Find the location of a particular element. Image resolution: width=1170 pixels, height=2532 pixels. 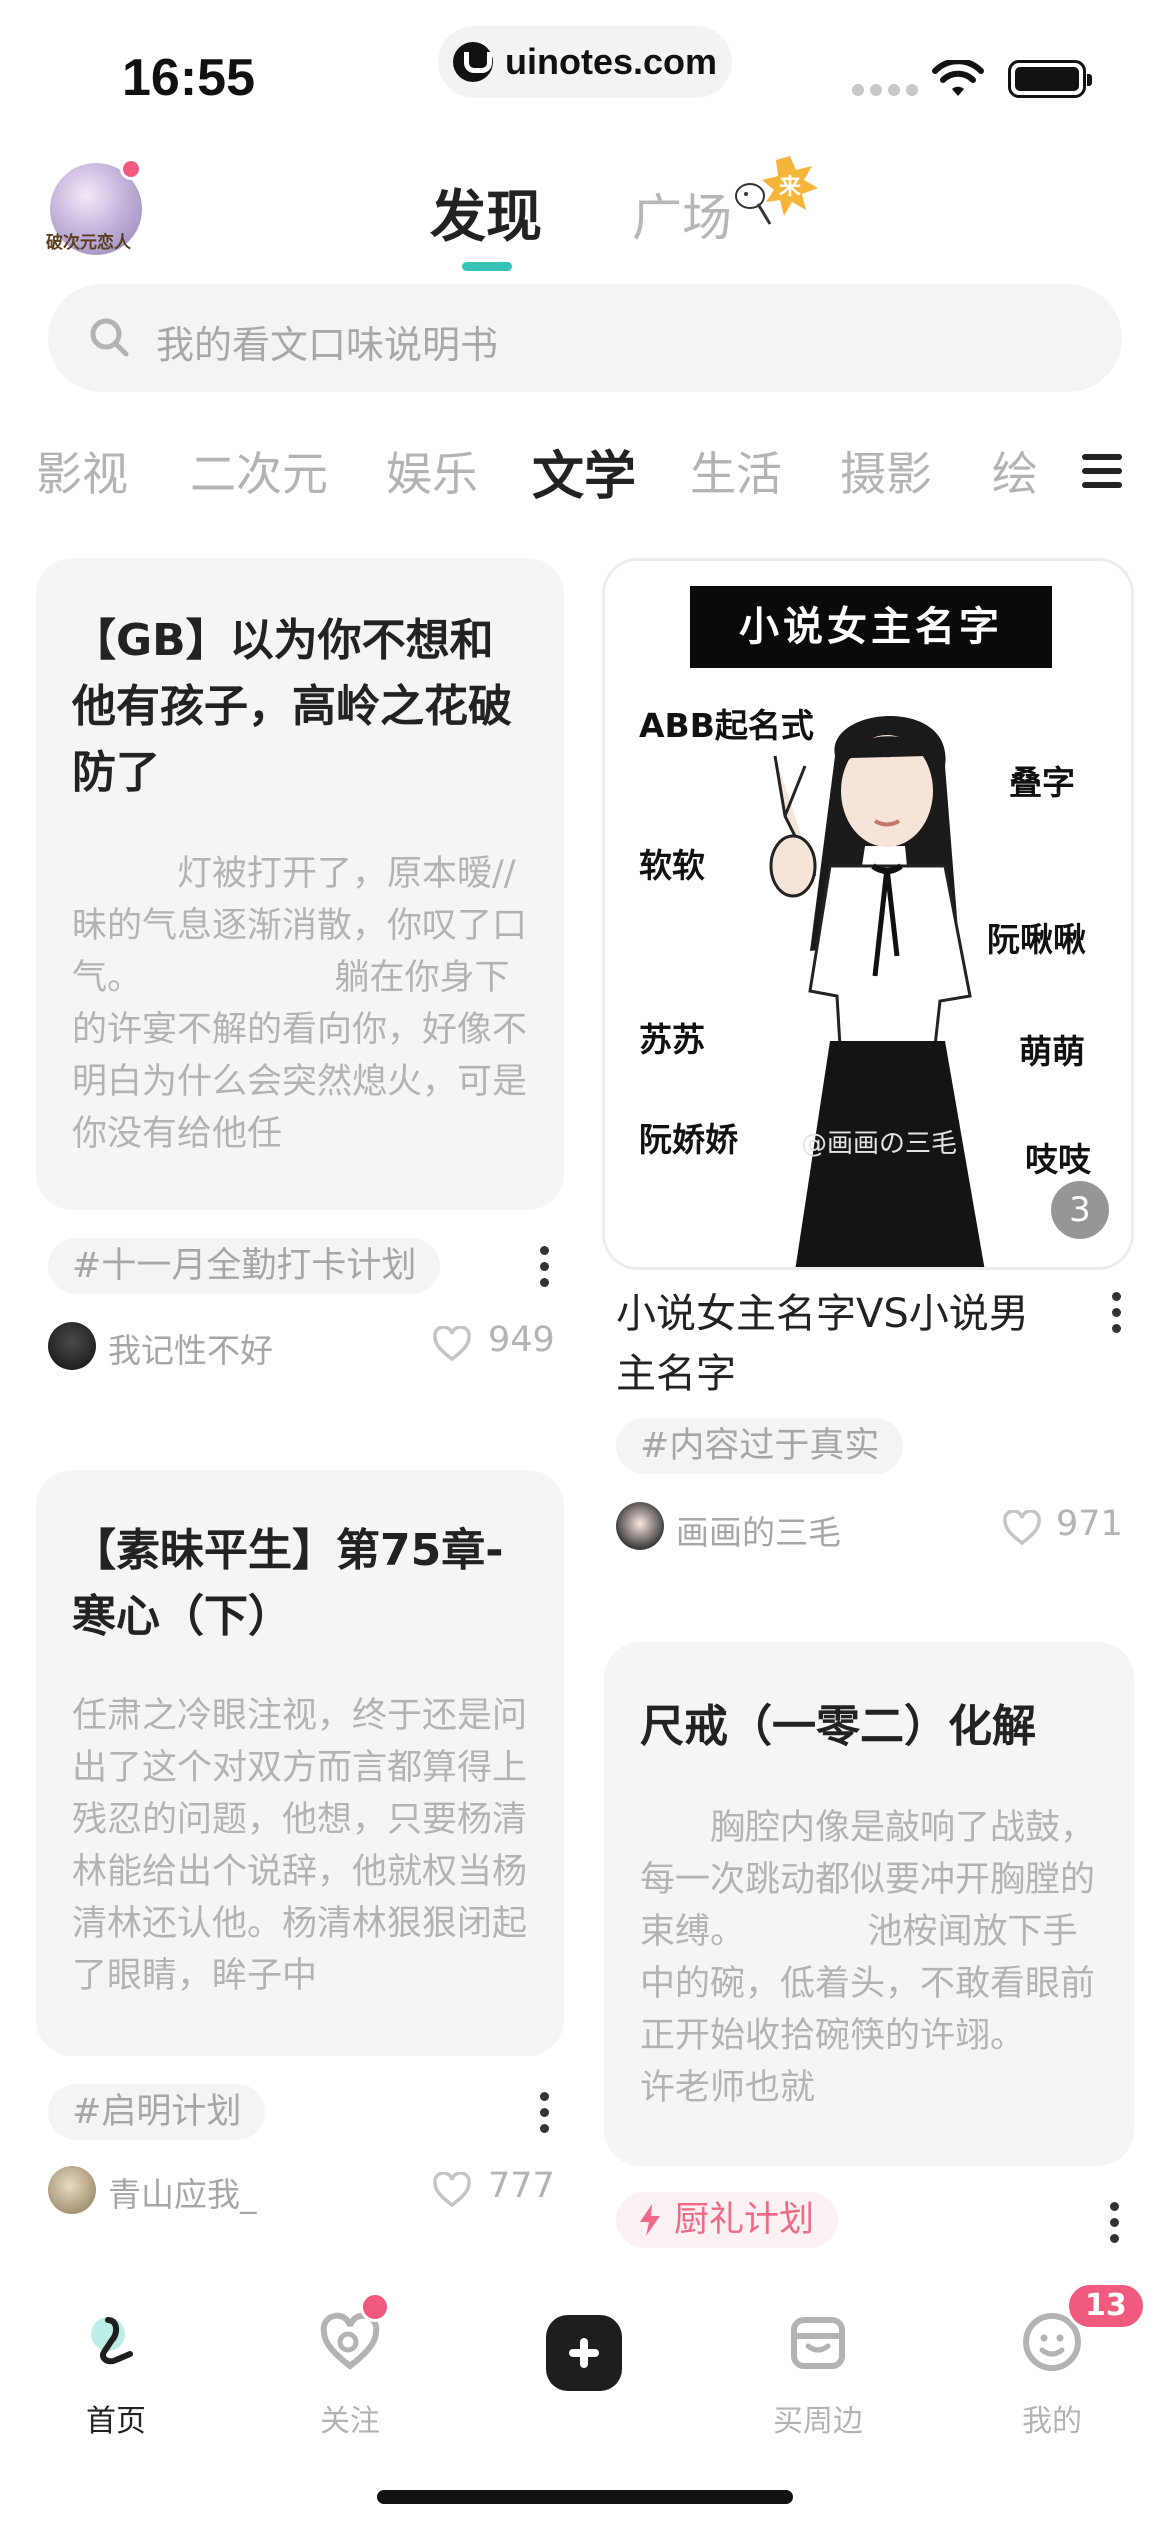

tab-discover: 发现 is located at coordinates (486, 212).